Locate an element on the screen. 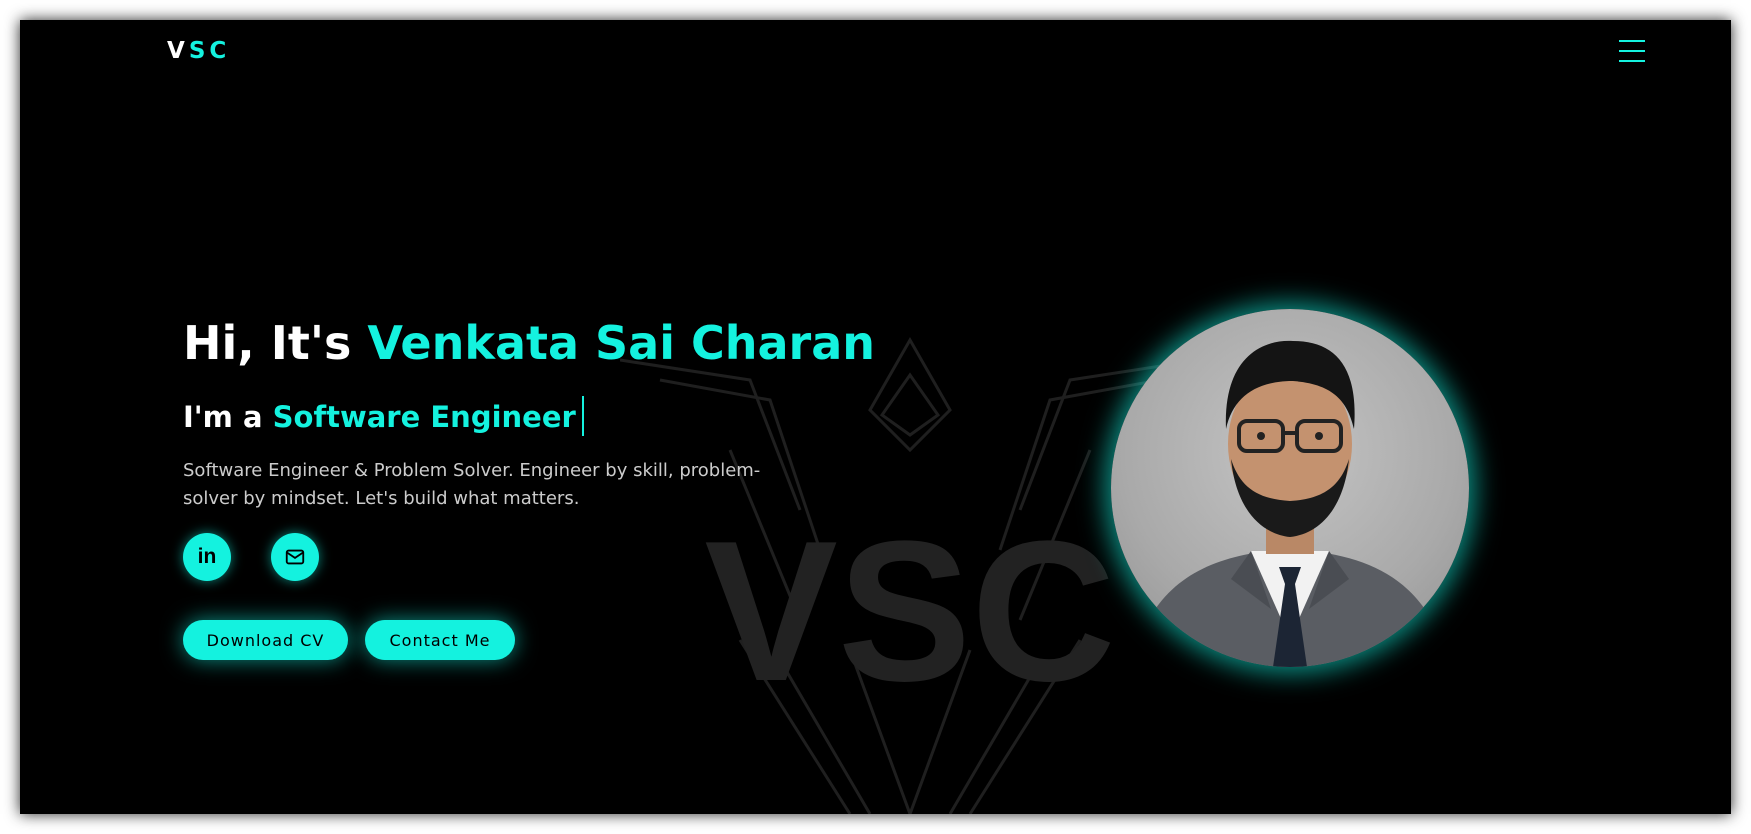 The image size is (1751, 834). download-cv-button: Download CV is located at coordinates (265, 640).